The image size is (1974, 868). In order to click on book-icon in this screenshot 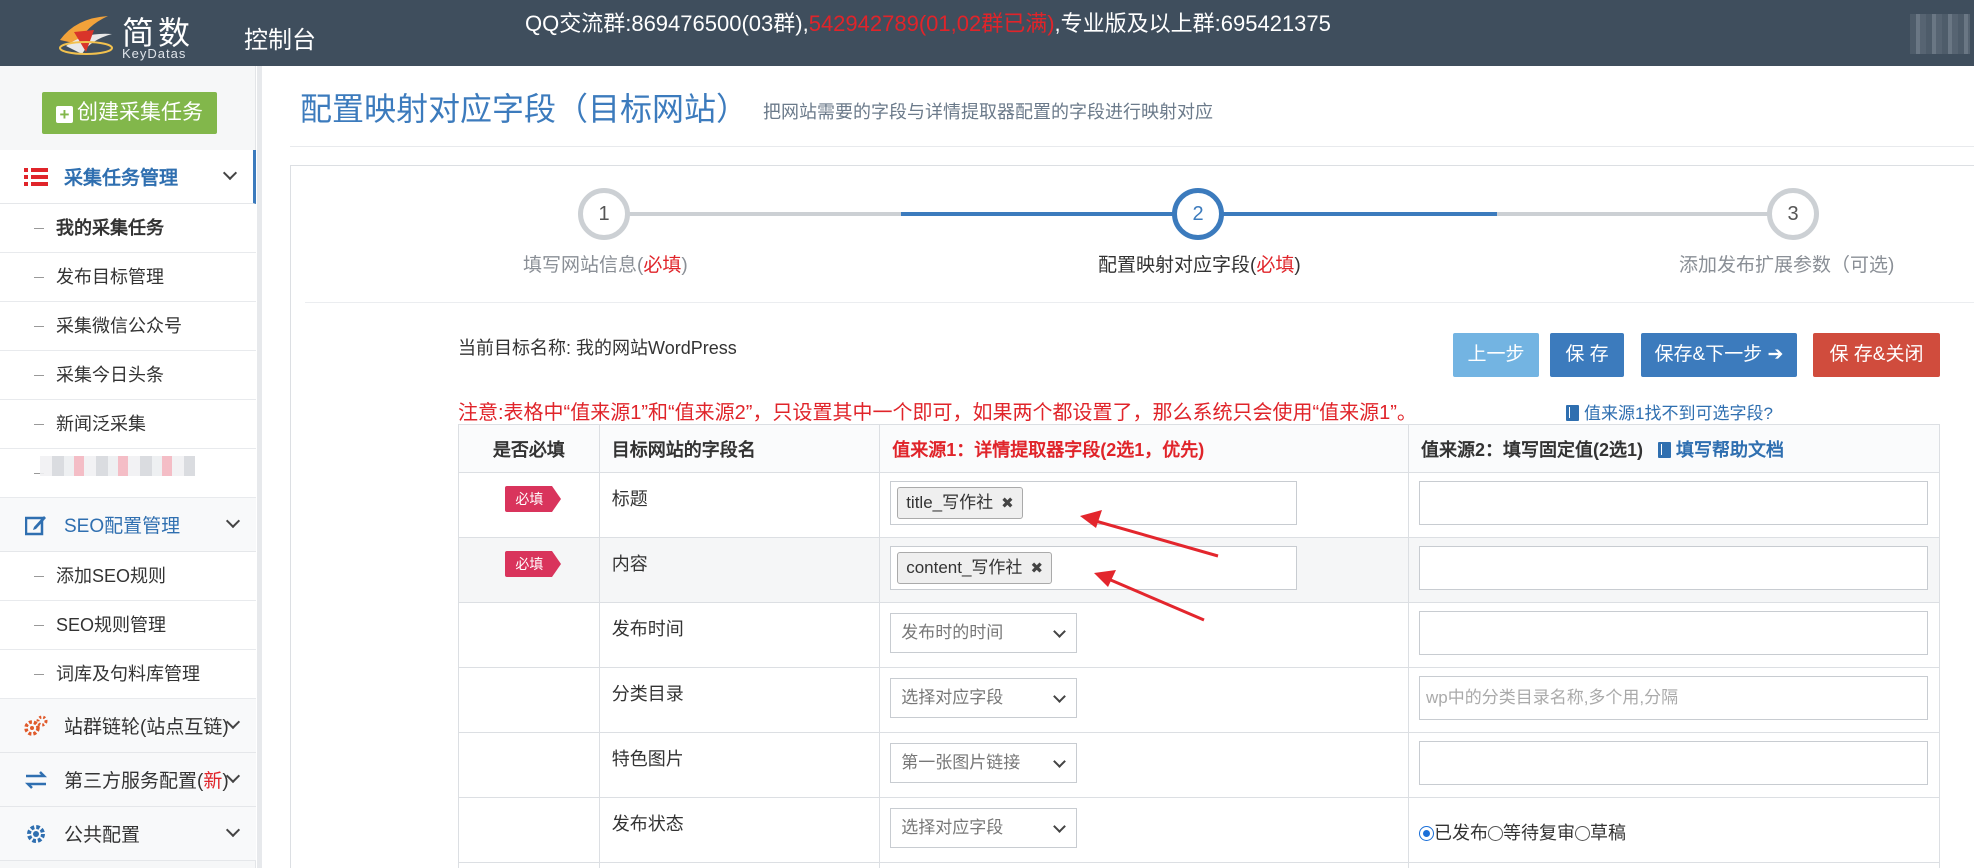, I will do `click(1572, 413)`.